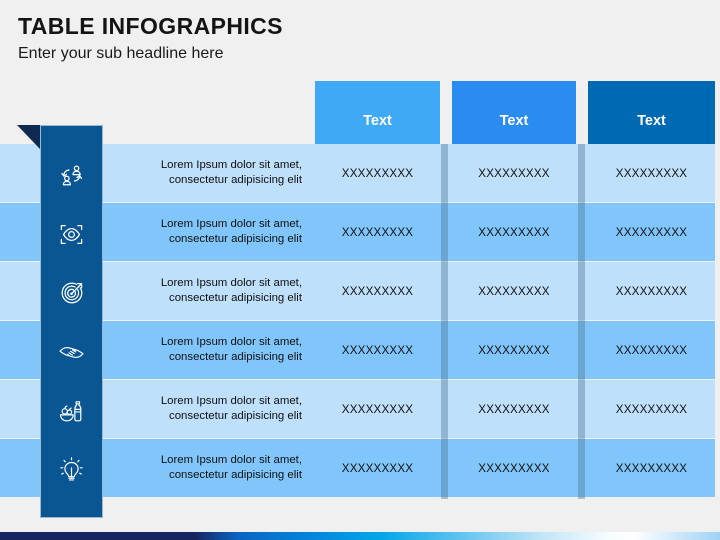 The height and width of the screenshot is (540, 720). Describe the element at coordinates (360, 536) in the screenshot. I see `footer-gradient-bar` at that location.